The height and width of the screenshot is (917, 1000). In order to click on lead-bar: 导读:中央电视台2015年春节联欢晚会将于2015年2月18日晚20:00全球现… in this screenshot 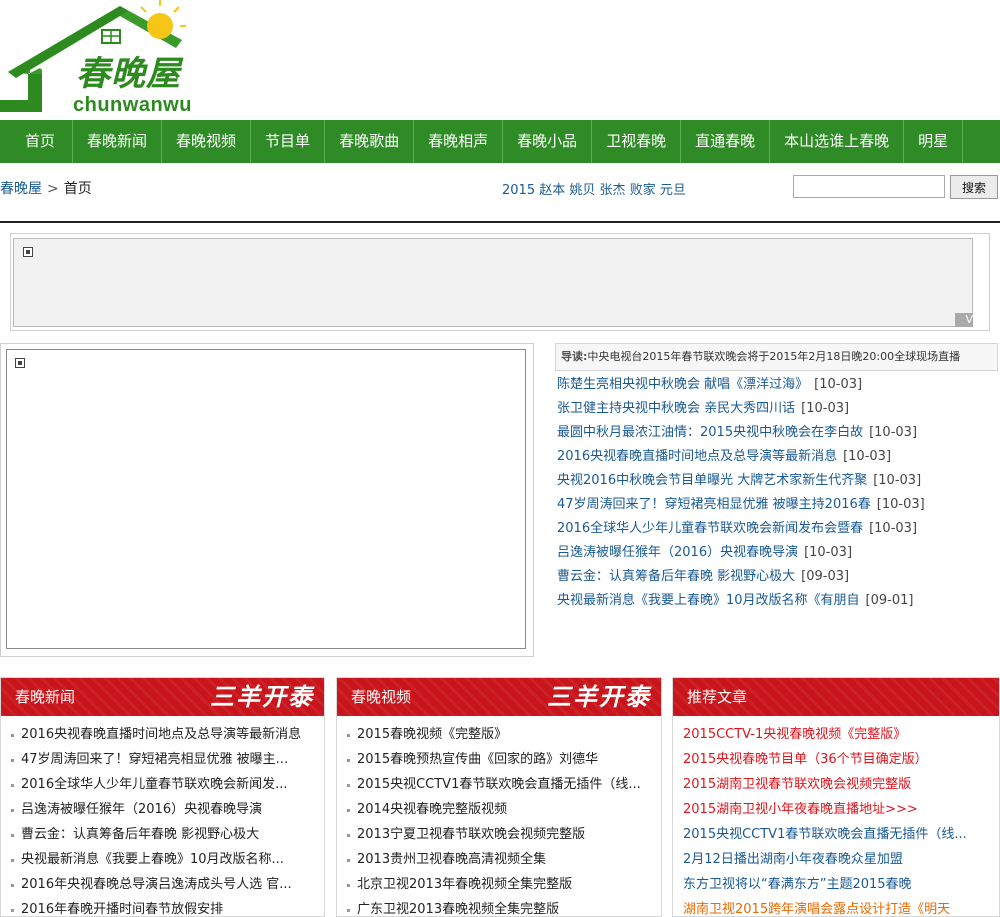, I will do `click(776, 357)`.